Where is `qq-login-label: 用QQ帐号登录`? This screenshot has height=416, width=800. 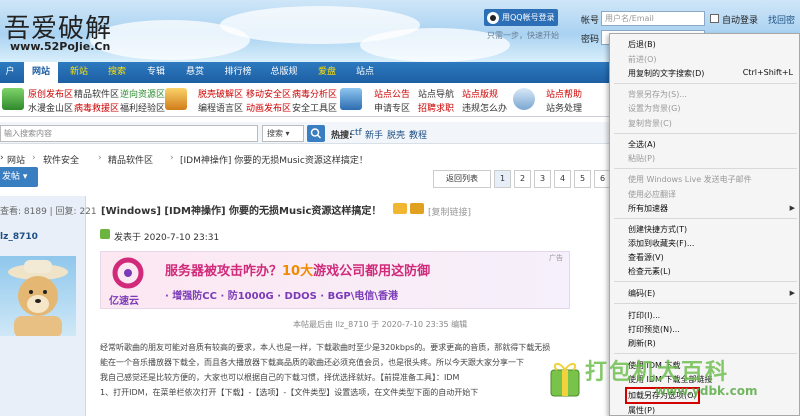 qq-login-label: 用QQ帐号登录 is located at coordinates (528, 17).